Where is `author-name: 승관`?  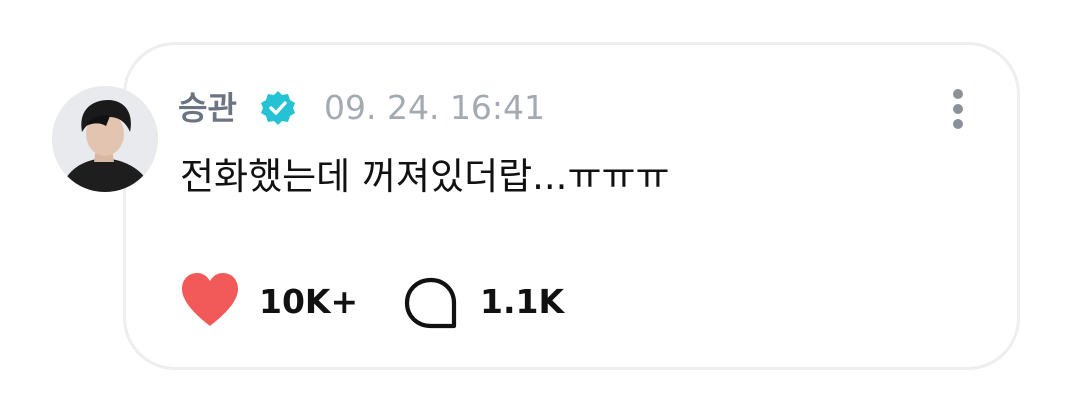
author-name: 승관 is located at coordinates (207, 108).